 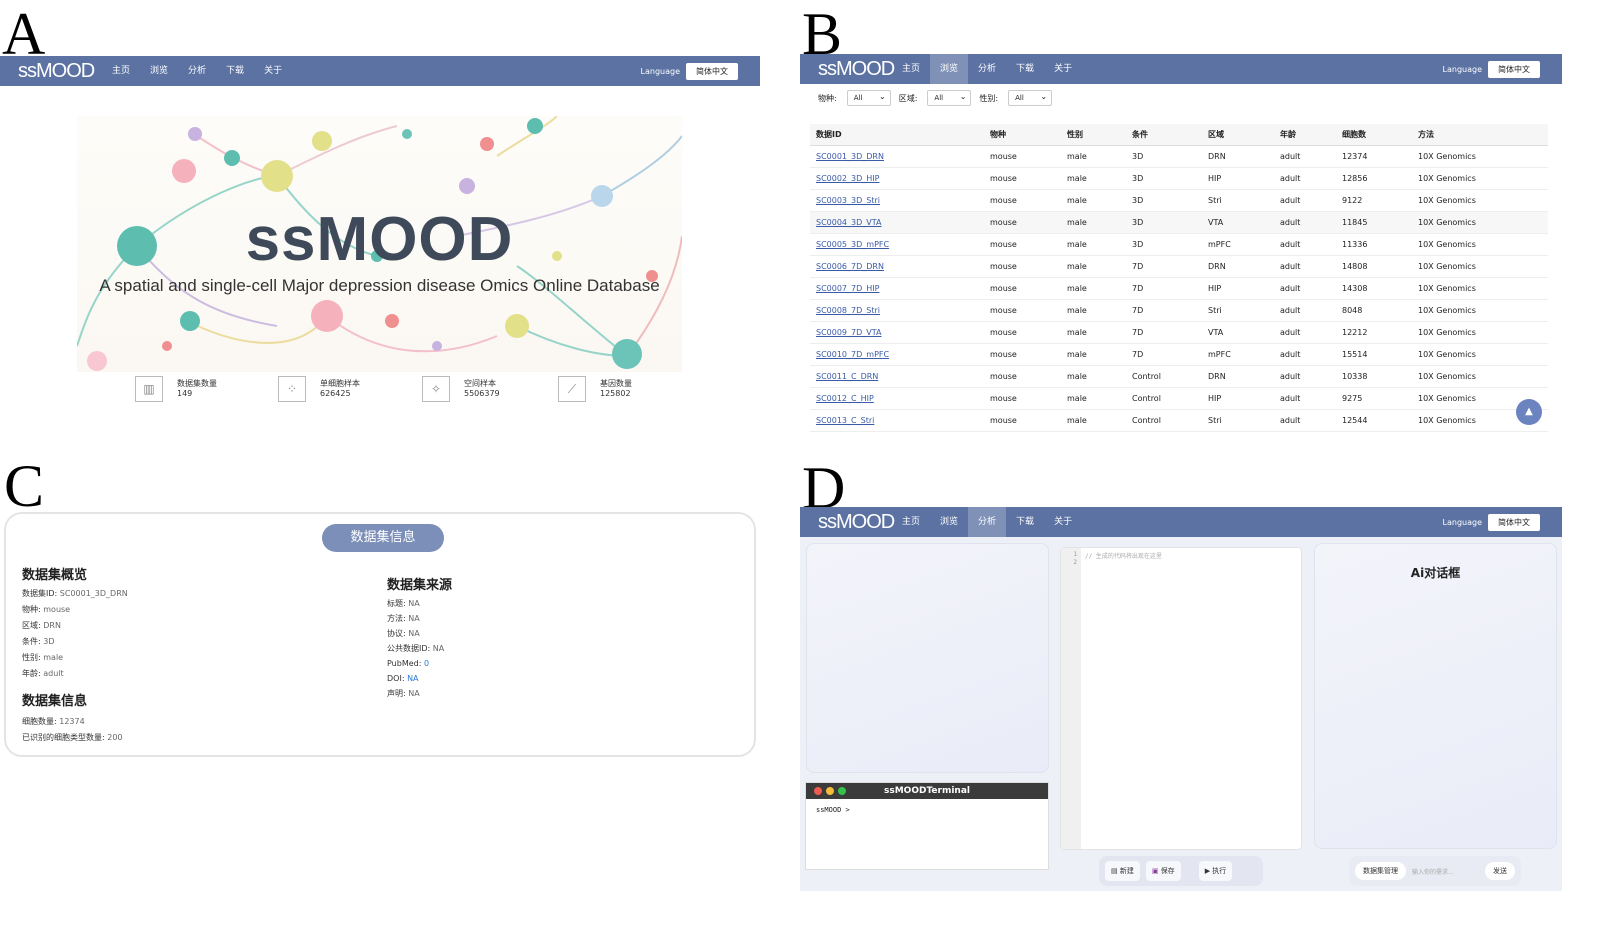 What do you see at coordinates (1115, 871) in the screenshot?
I see `new-file-icon: ▤` at bounding box center [1115, 871].